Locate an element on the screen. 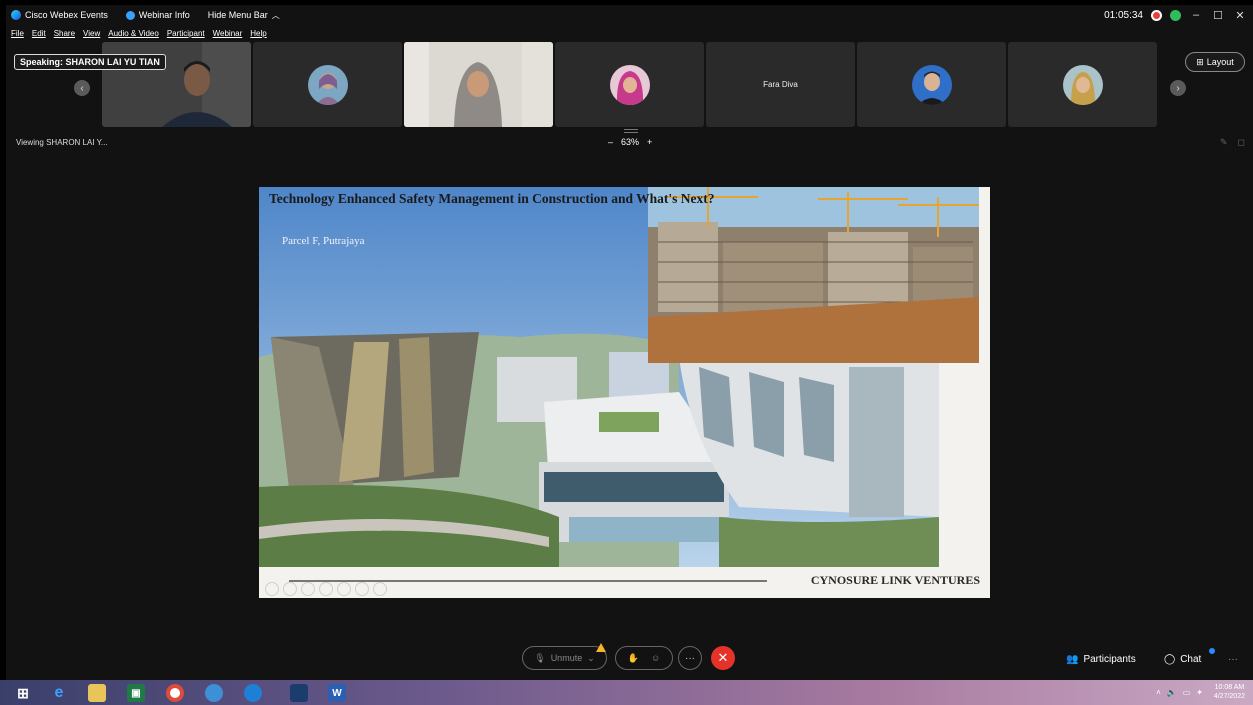  menu-edit: Edit is located at coordinates (39, 33).